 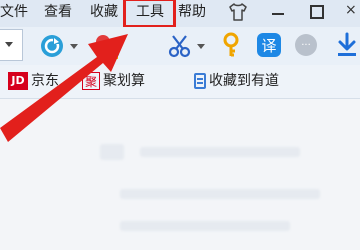 I want to click on svg-text: 译, so click(x=268, y=46).